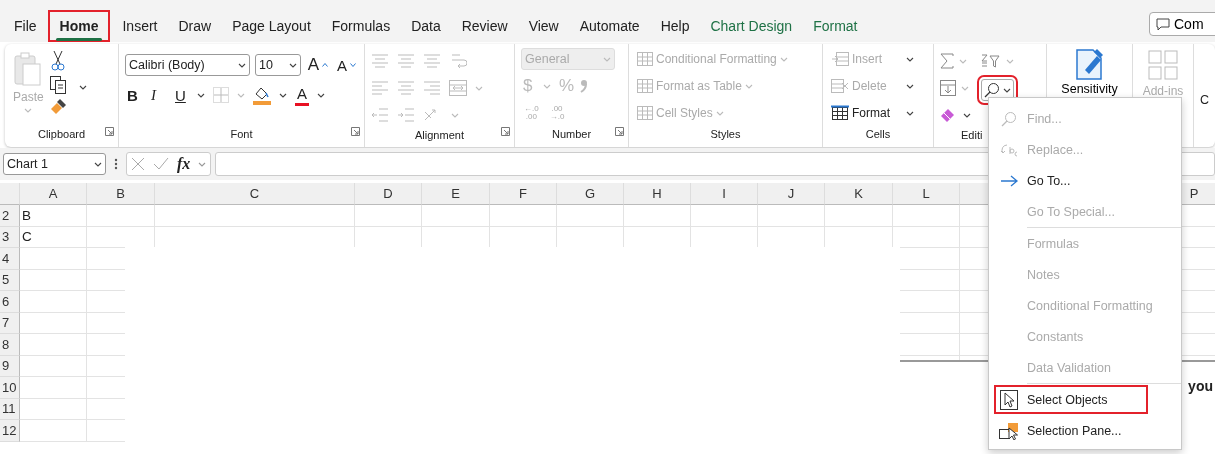 This screenshot has height=454, width=1215. I want to click on sort-filter-icon, so click(991, 61).